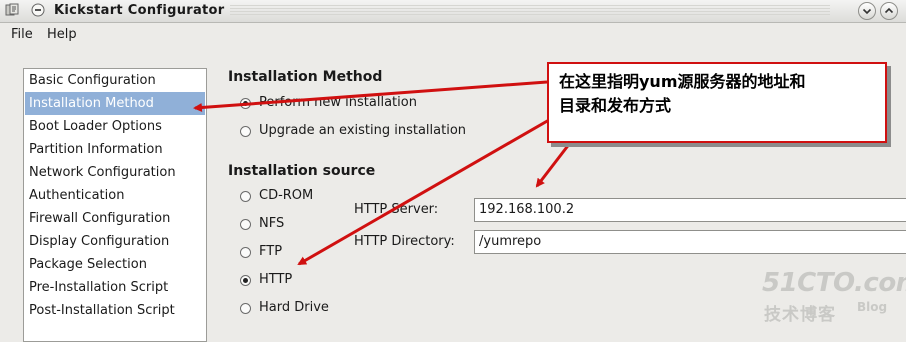 The width and height of the screenshot is (906, 342). Describe the element at coordinates (834, 283) in the screenshot. I see `watermark-logo: 51CTO.com` at that location.